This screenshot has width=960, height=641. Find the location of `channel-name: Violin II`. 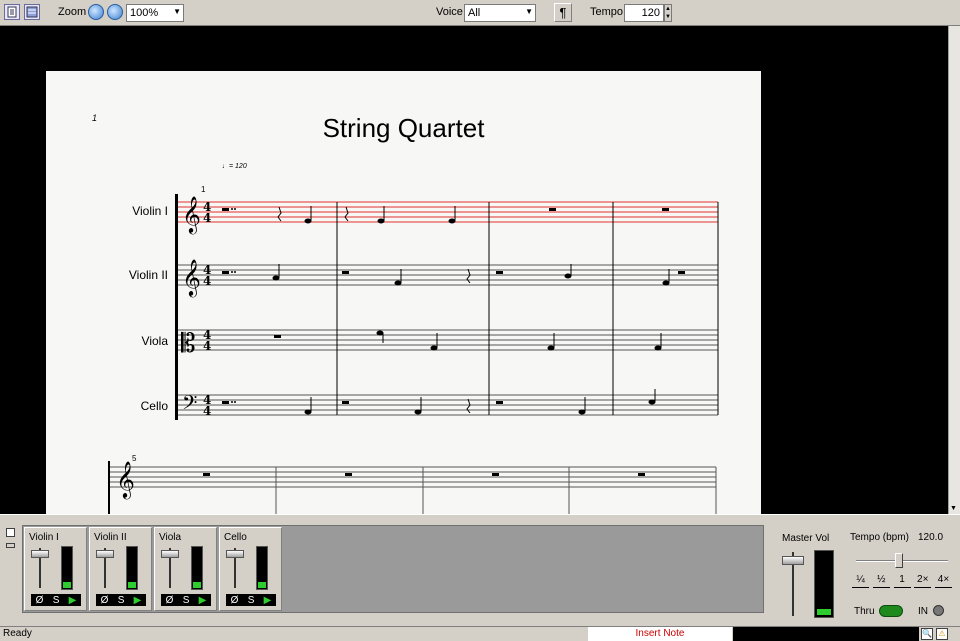

channel-name: Violin II is located at coordinates (110, 537).